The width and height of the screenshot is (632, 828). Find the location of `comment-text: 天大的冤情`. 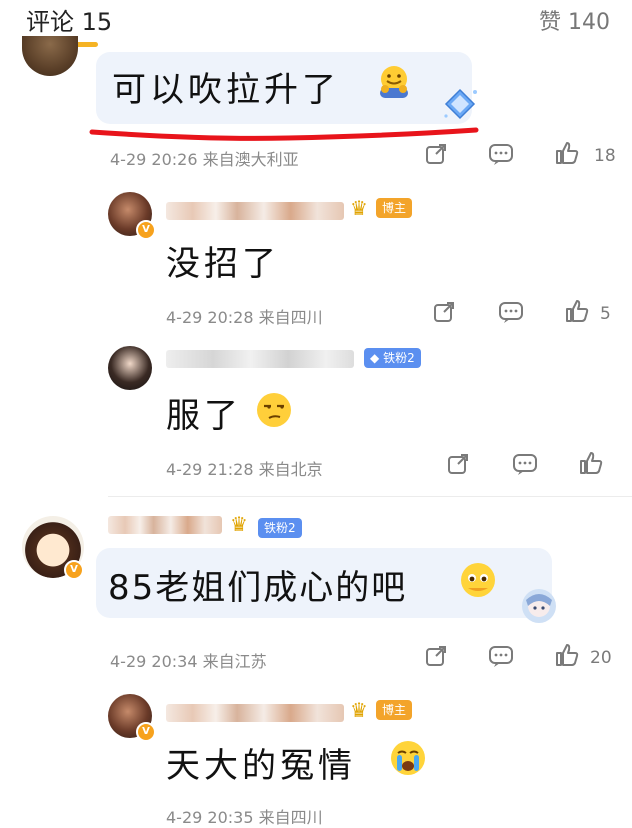

comment-text: 天大的冤情 is located at coordinates (261, 766).